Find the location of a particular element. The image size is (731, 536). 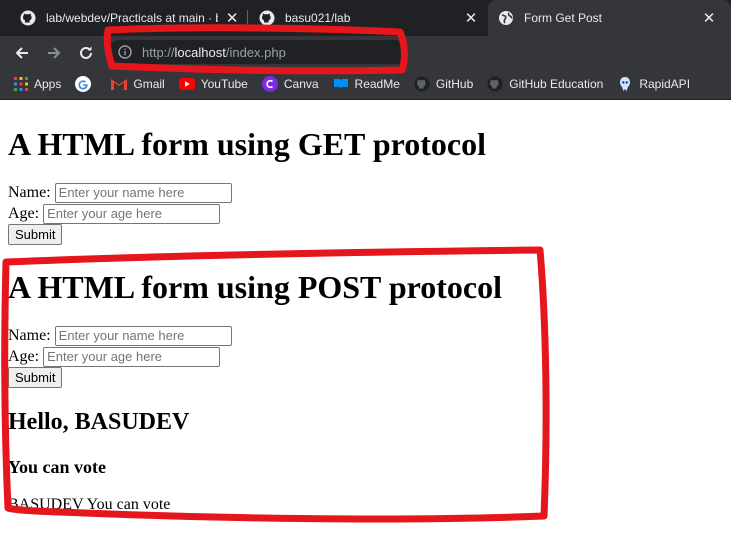

bookmark-label: GitHub is located at coordinates (454, 84).